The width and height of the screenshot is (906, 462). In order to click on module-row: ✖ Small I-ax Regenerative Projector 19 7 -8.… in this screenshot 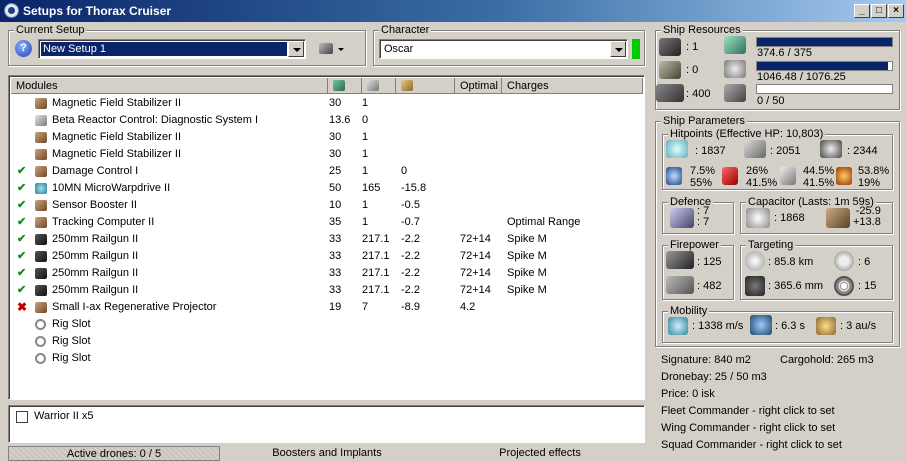, I will do `click(327, 307)`.